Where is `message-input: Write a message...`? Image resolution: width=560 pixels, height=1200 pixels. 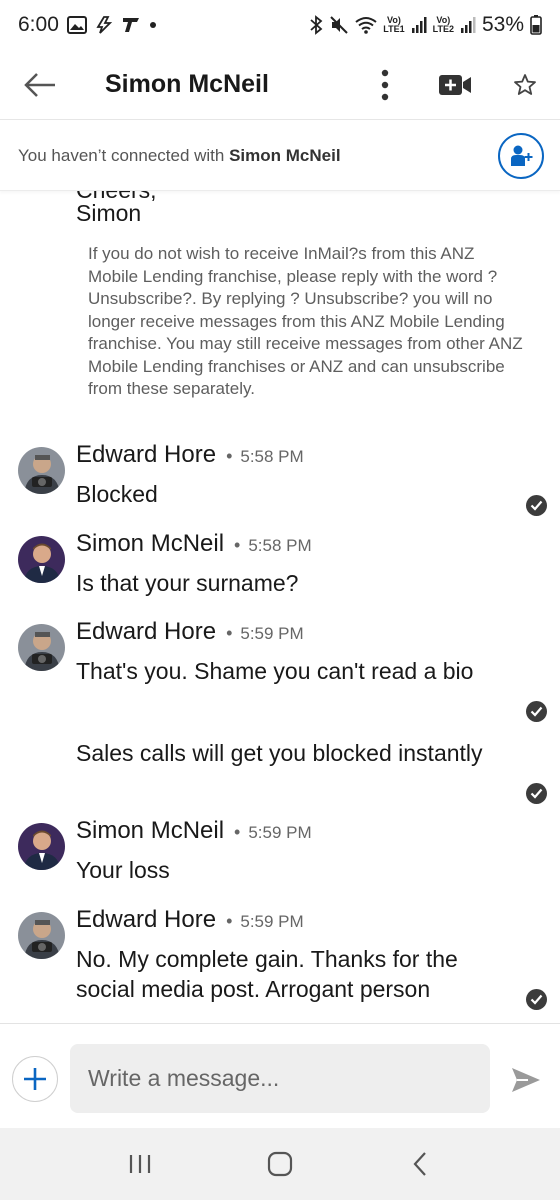
message-input: Write a message... is located at coordinates (280, 1078).